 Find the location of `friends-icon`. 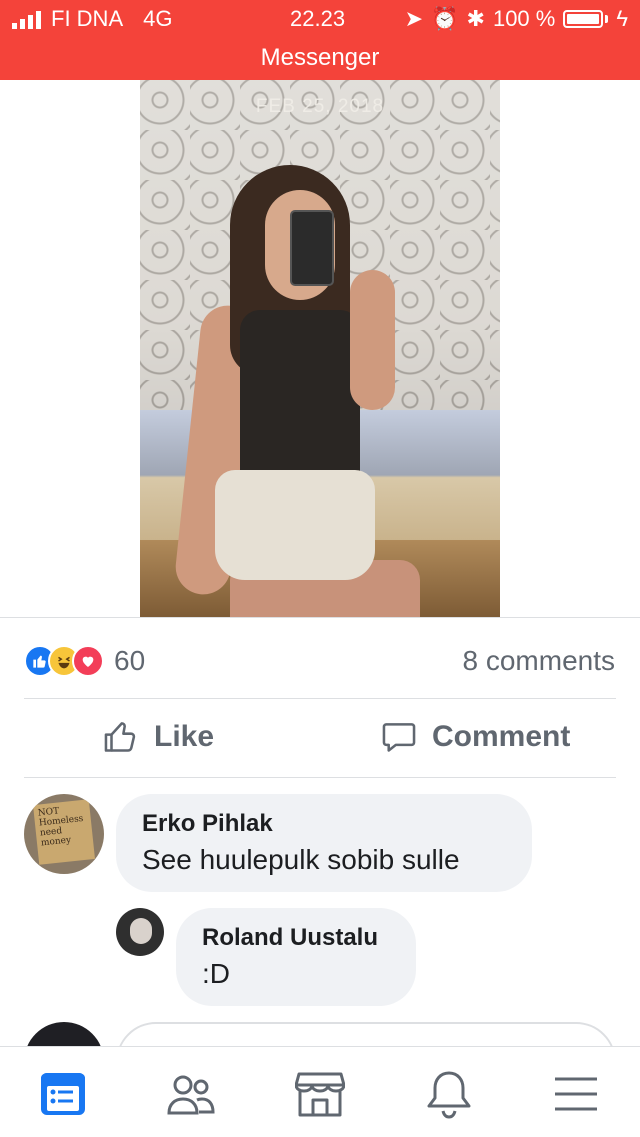

friends-icon is located at coordinates (191, 1095).